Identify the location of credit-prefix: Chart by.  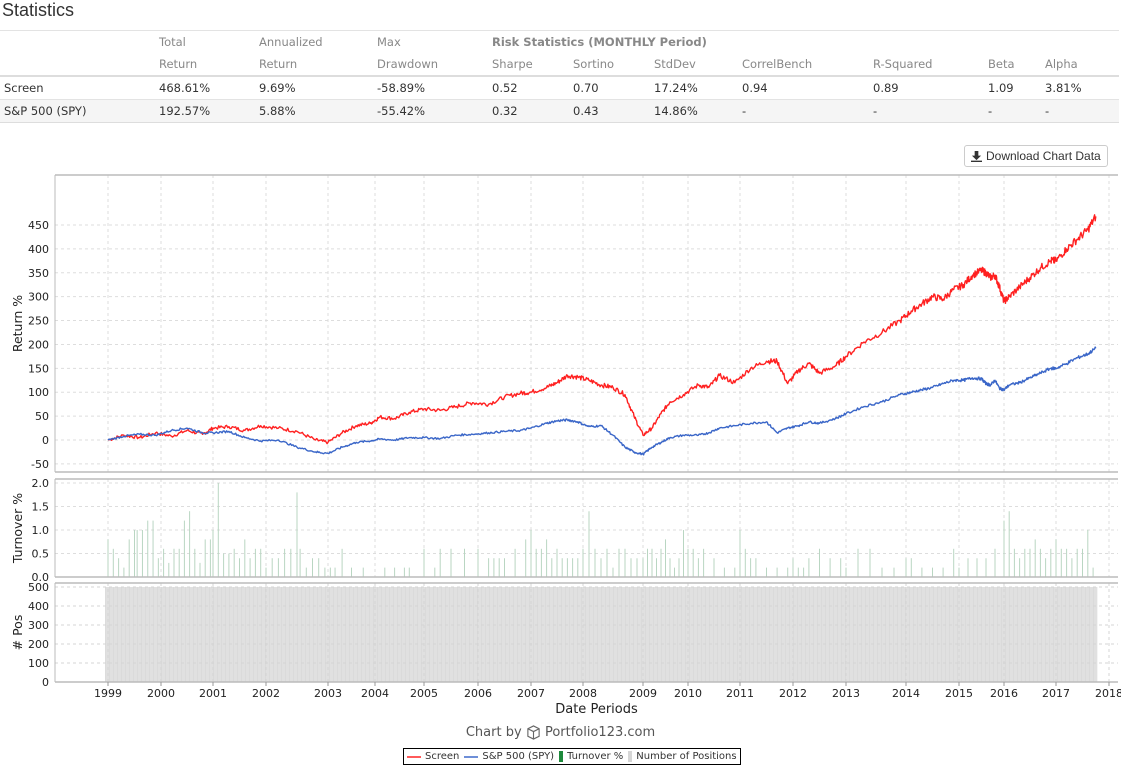
(493, 732).